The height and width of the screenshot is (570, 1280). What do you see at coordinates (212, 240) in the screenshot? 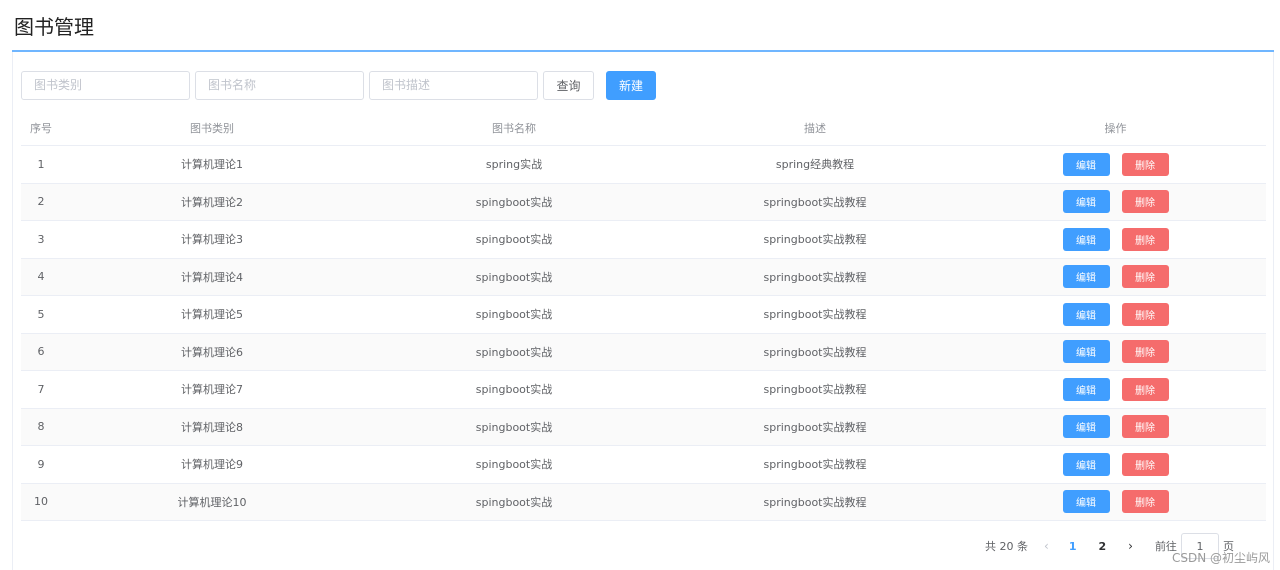
I see `row-category: 计算机理论3` at bounding box center [212, 240].